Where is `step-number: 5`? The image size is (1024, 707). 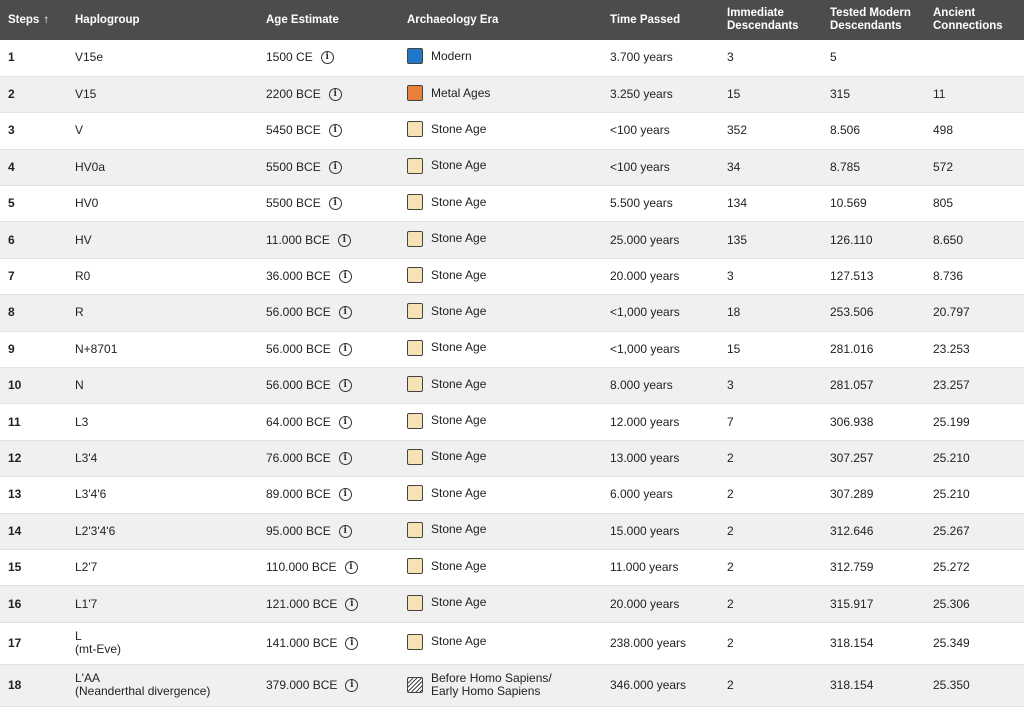 step-number: 5 is located at coordinates (11, 203).